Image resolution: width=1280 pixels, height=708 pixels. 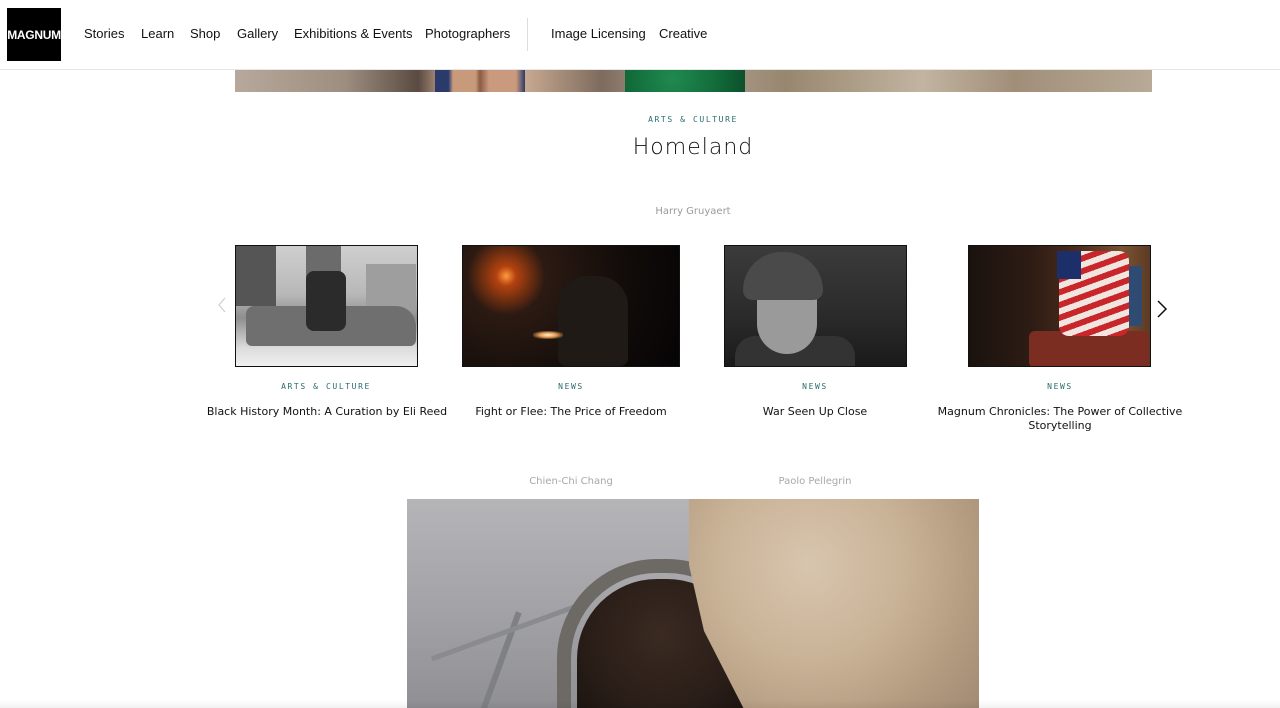 I want to click on feature-category: ARTS & CULTURE, so click(x=693, y=119).